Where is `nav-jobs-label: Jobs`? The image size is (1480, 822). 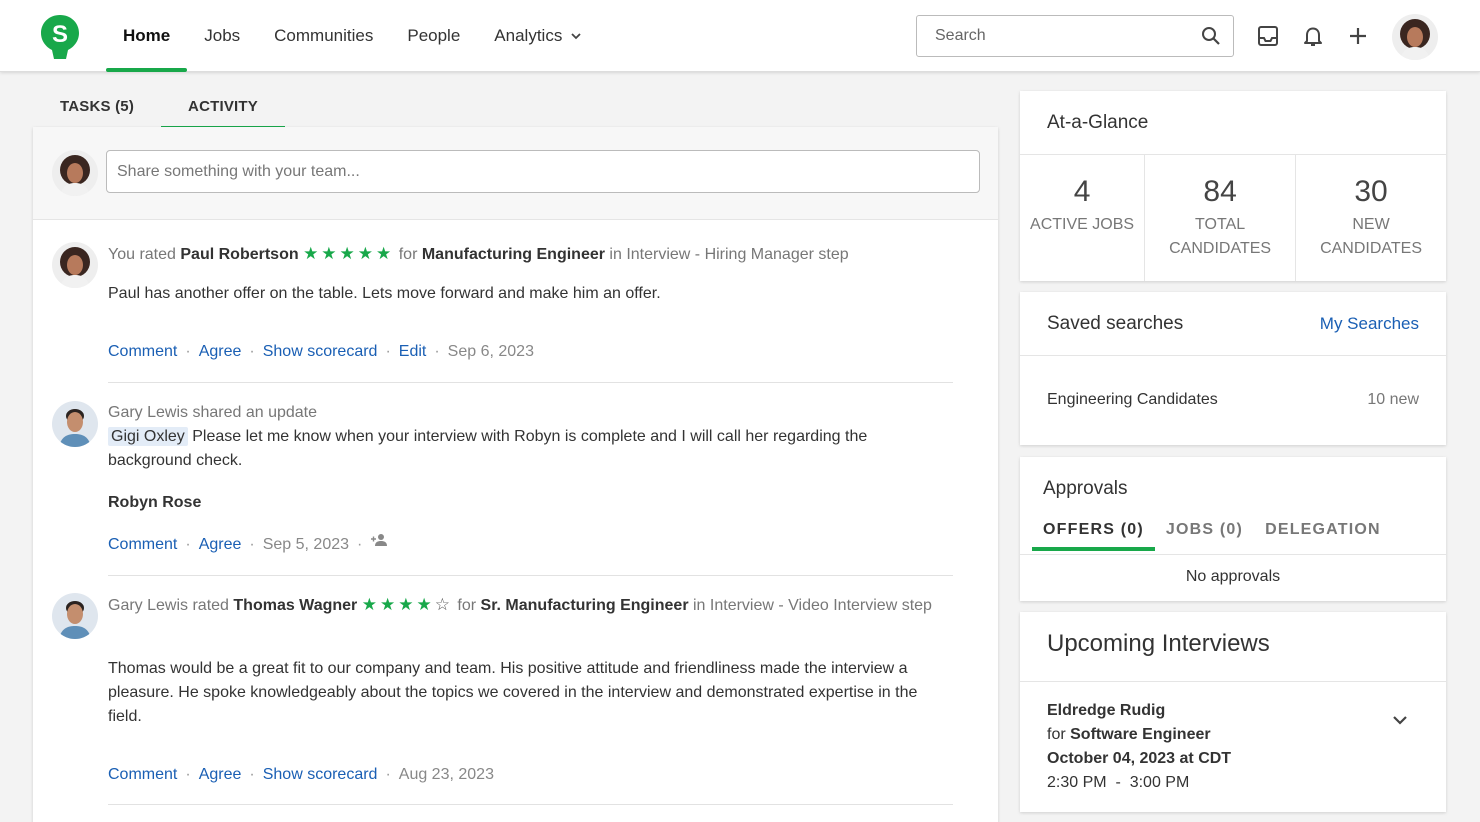 nav-jobs-label: Jobs is located at coordinates (222, 35).